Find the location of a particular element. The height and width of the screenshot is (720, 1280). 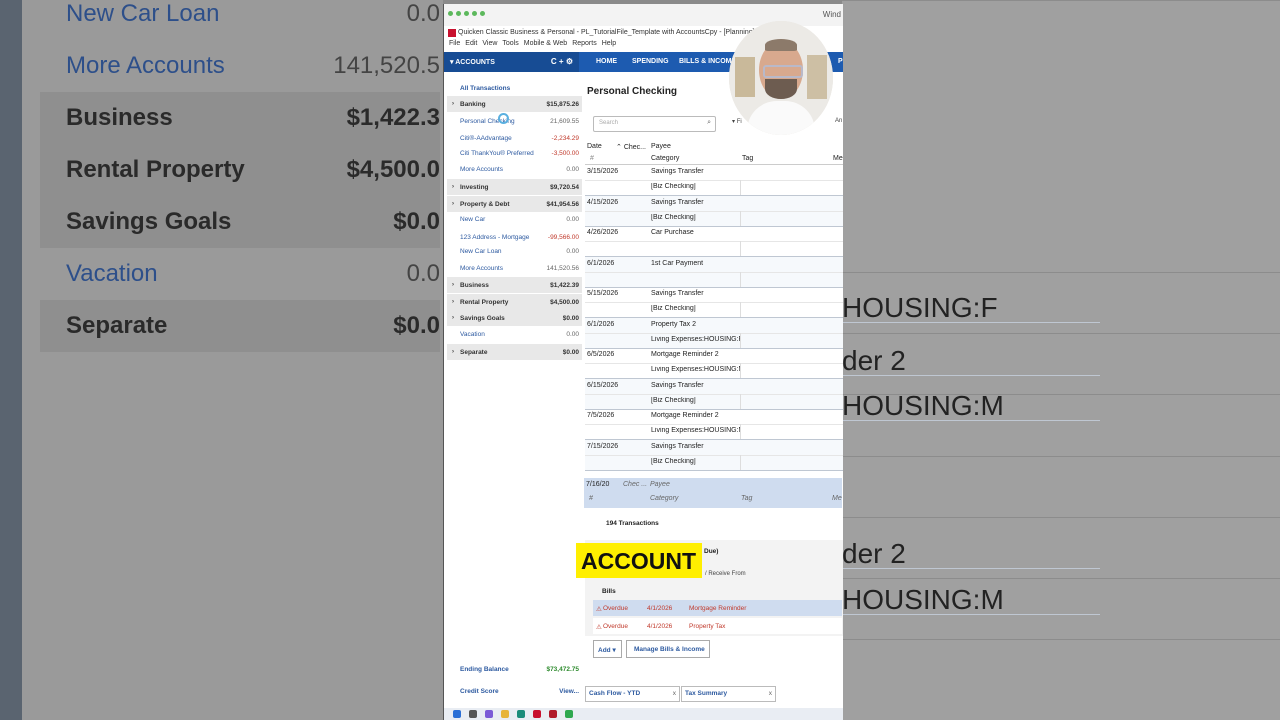

table-row: 3/15/2026 Savings Transfer [Biz Checking] is located at coordinates (714, 180).